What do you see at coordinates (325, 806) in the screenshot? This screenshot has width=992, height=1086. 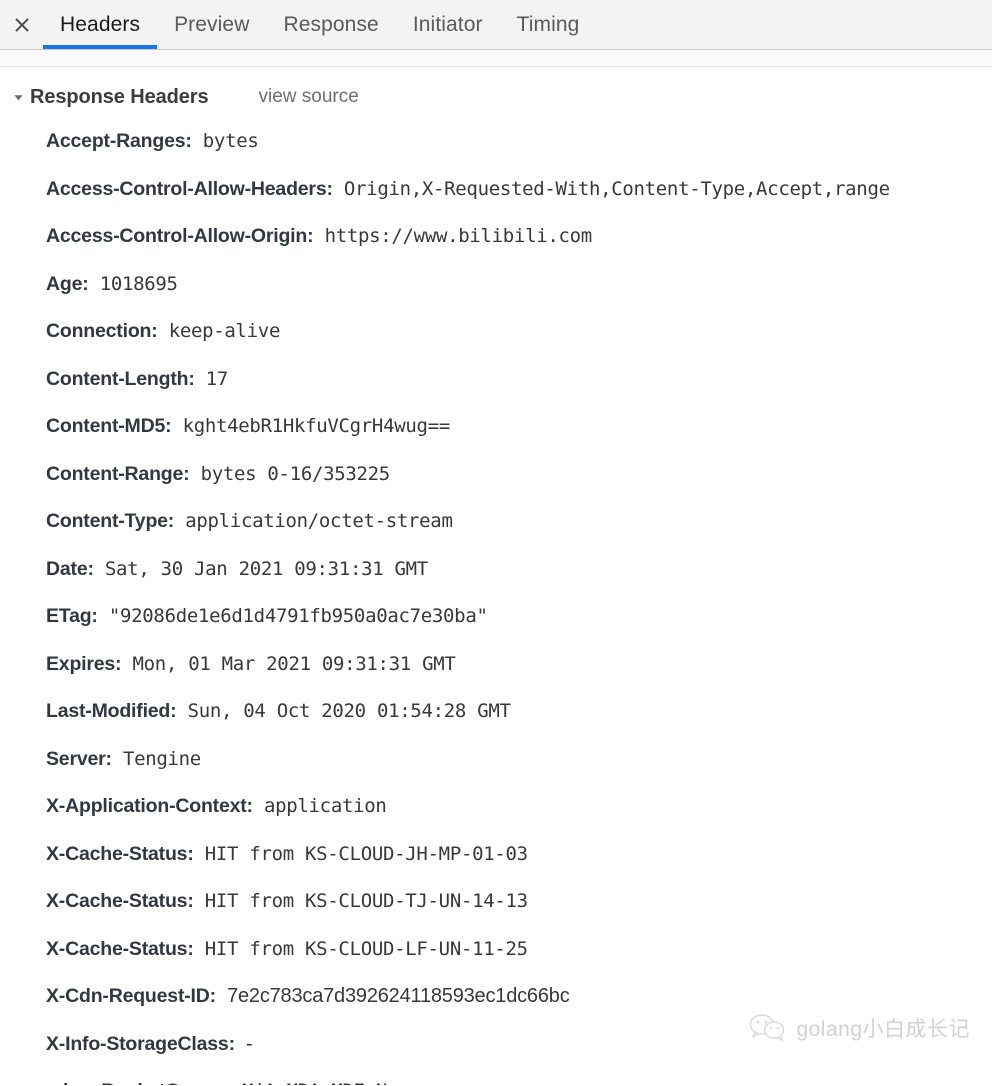 I see `header-value: application` at bounding box center [325, 806].